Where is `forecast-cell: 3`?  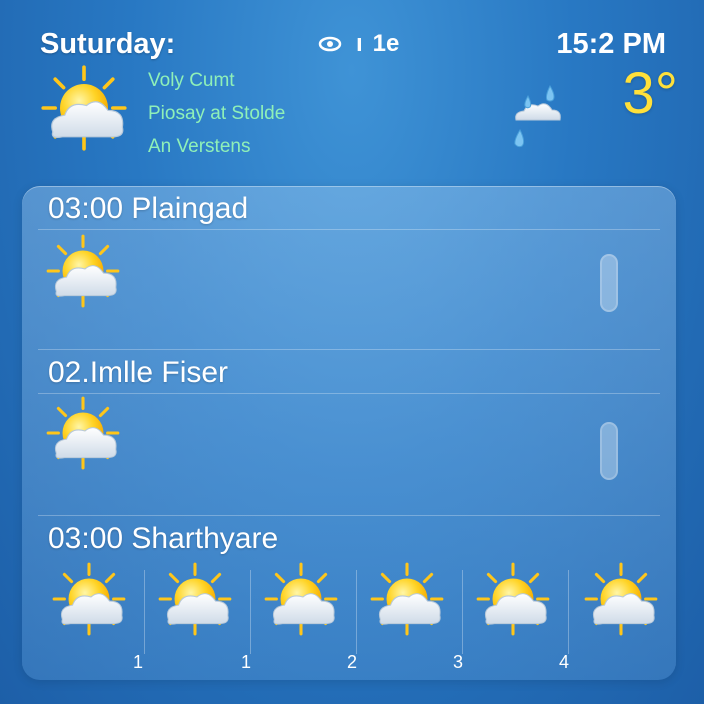
forecast-cell: 3 is located at coordinates (409, 614).